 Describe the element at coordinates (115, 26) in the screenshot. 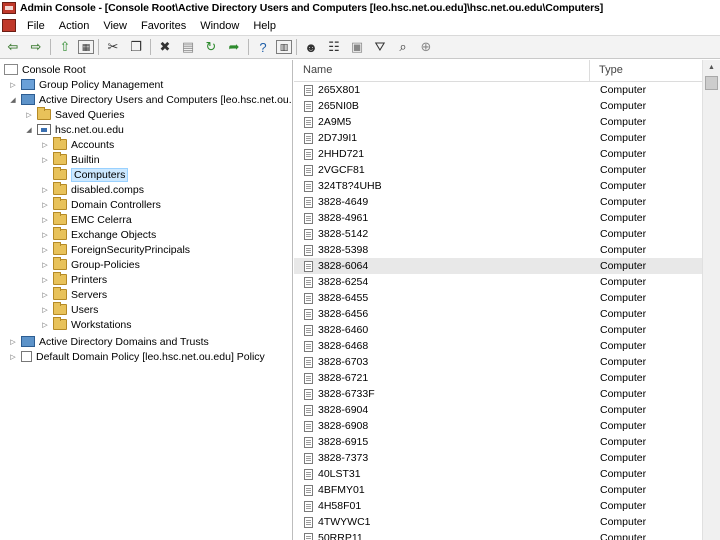

I see `menu-view: View` at that location.